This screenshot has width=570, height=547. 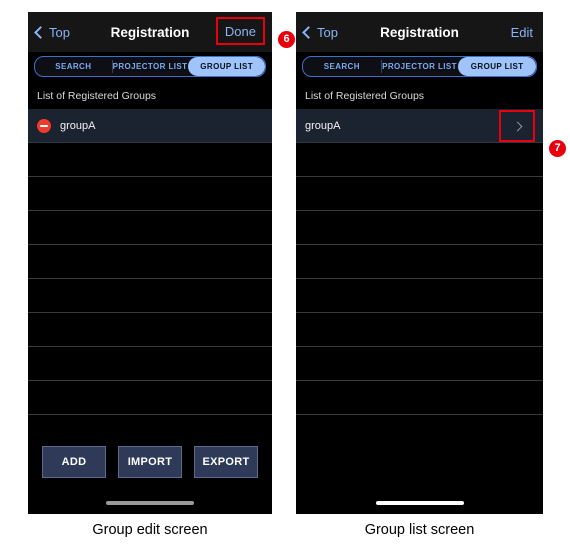 I want to click on action-button-bar: ADD IMPORT EXPORT, so click(x=150, y=462).